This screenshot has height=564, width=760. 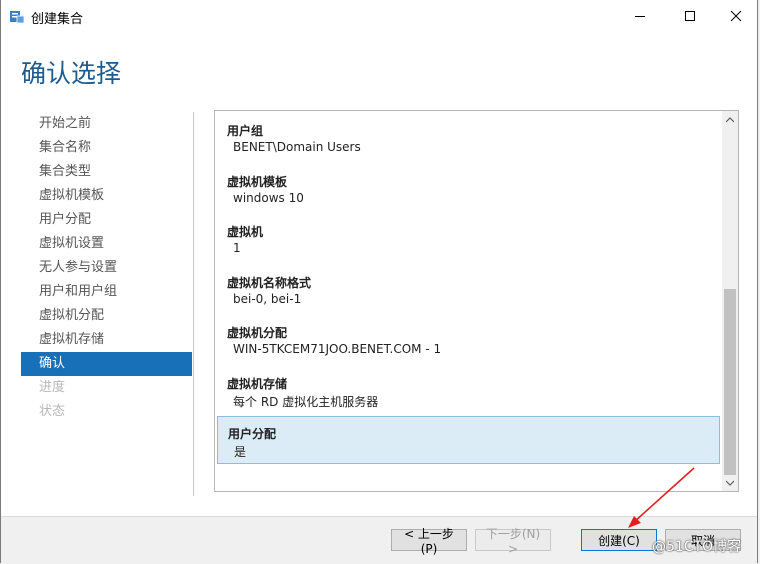 What do you see at coordinates (468, 340) in the screenshot?
I see `summary-item: 虚拟机分配 WIN-5TKCEM71JOO.BENET.COM - 1` at bounding box center [468, 340].